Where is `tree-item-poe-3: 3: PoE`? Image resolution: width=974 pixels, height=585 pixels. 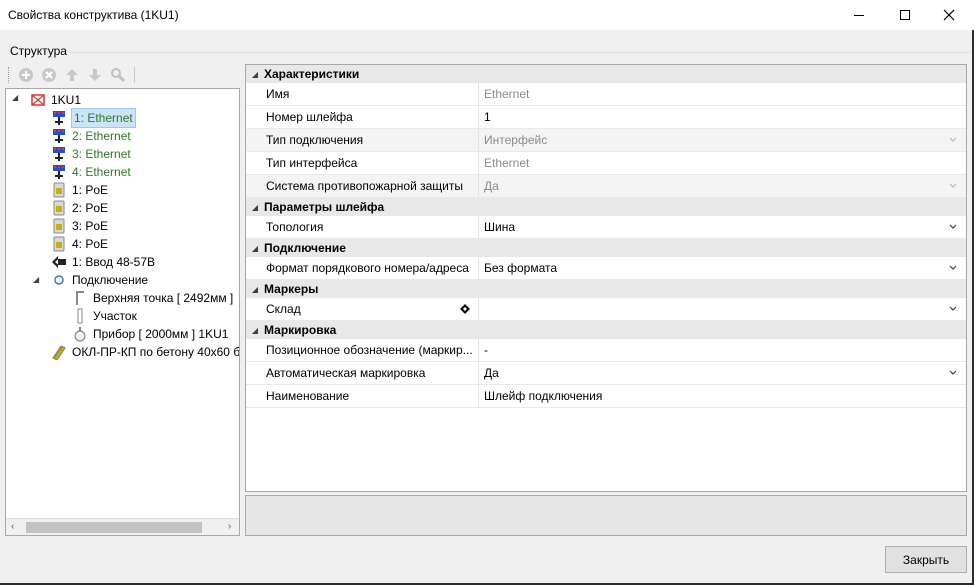
tree-item-poe-3: 3: PoE is located at coordinates (79, 226).